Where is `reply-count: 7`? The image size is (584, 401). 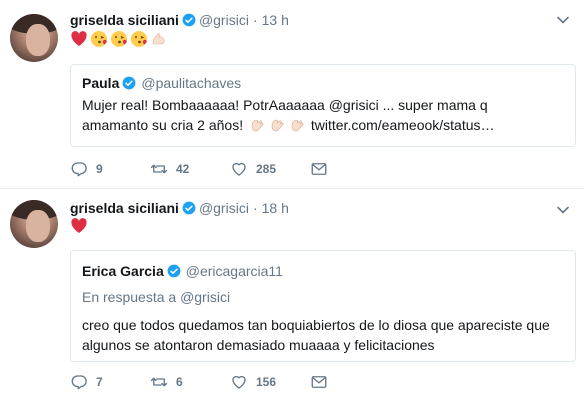
reply-count: 7 is located at coordinates (99, 382).